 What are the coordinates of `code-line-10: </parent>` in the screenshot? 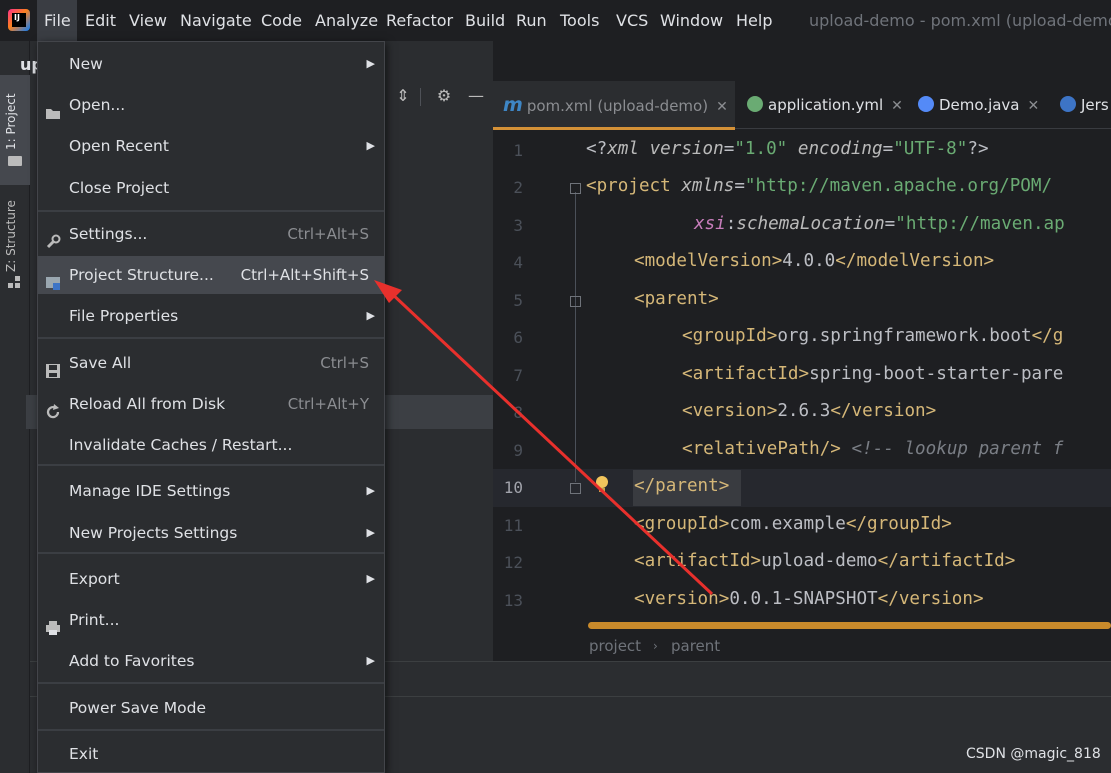 It's located at (681, 486).